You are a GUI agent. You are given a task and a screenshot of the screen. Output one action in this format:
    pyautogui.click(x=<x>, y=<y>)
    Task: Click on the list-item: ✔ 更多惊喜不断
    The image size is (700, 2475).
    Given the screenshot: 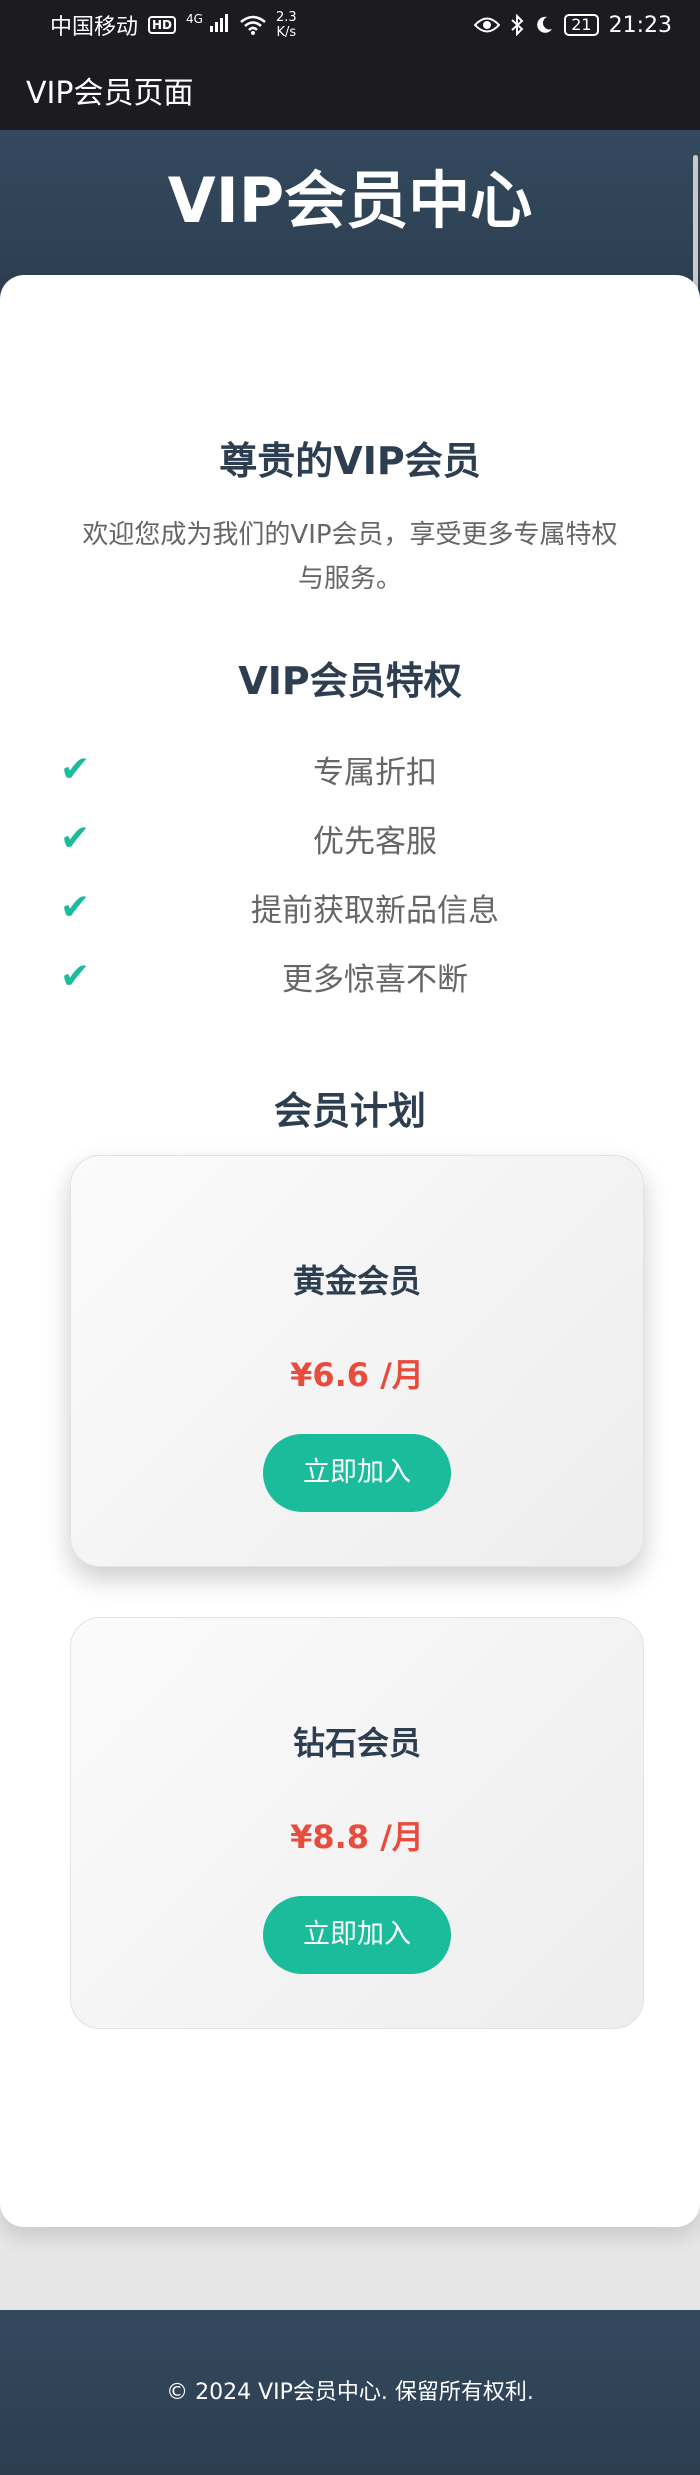 What is the action you would take?
    pyautogui.click(x=350, y=976)
    